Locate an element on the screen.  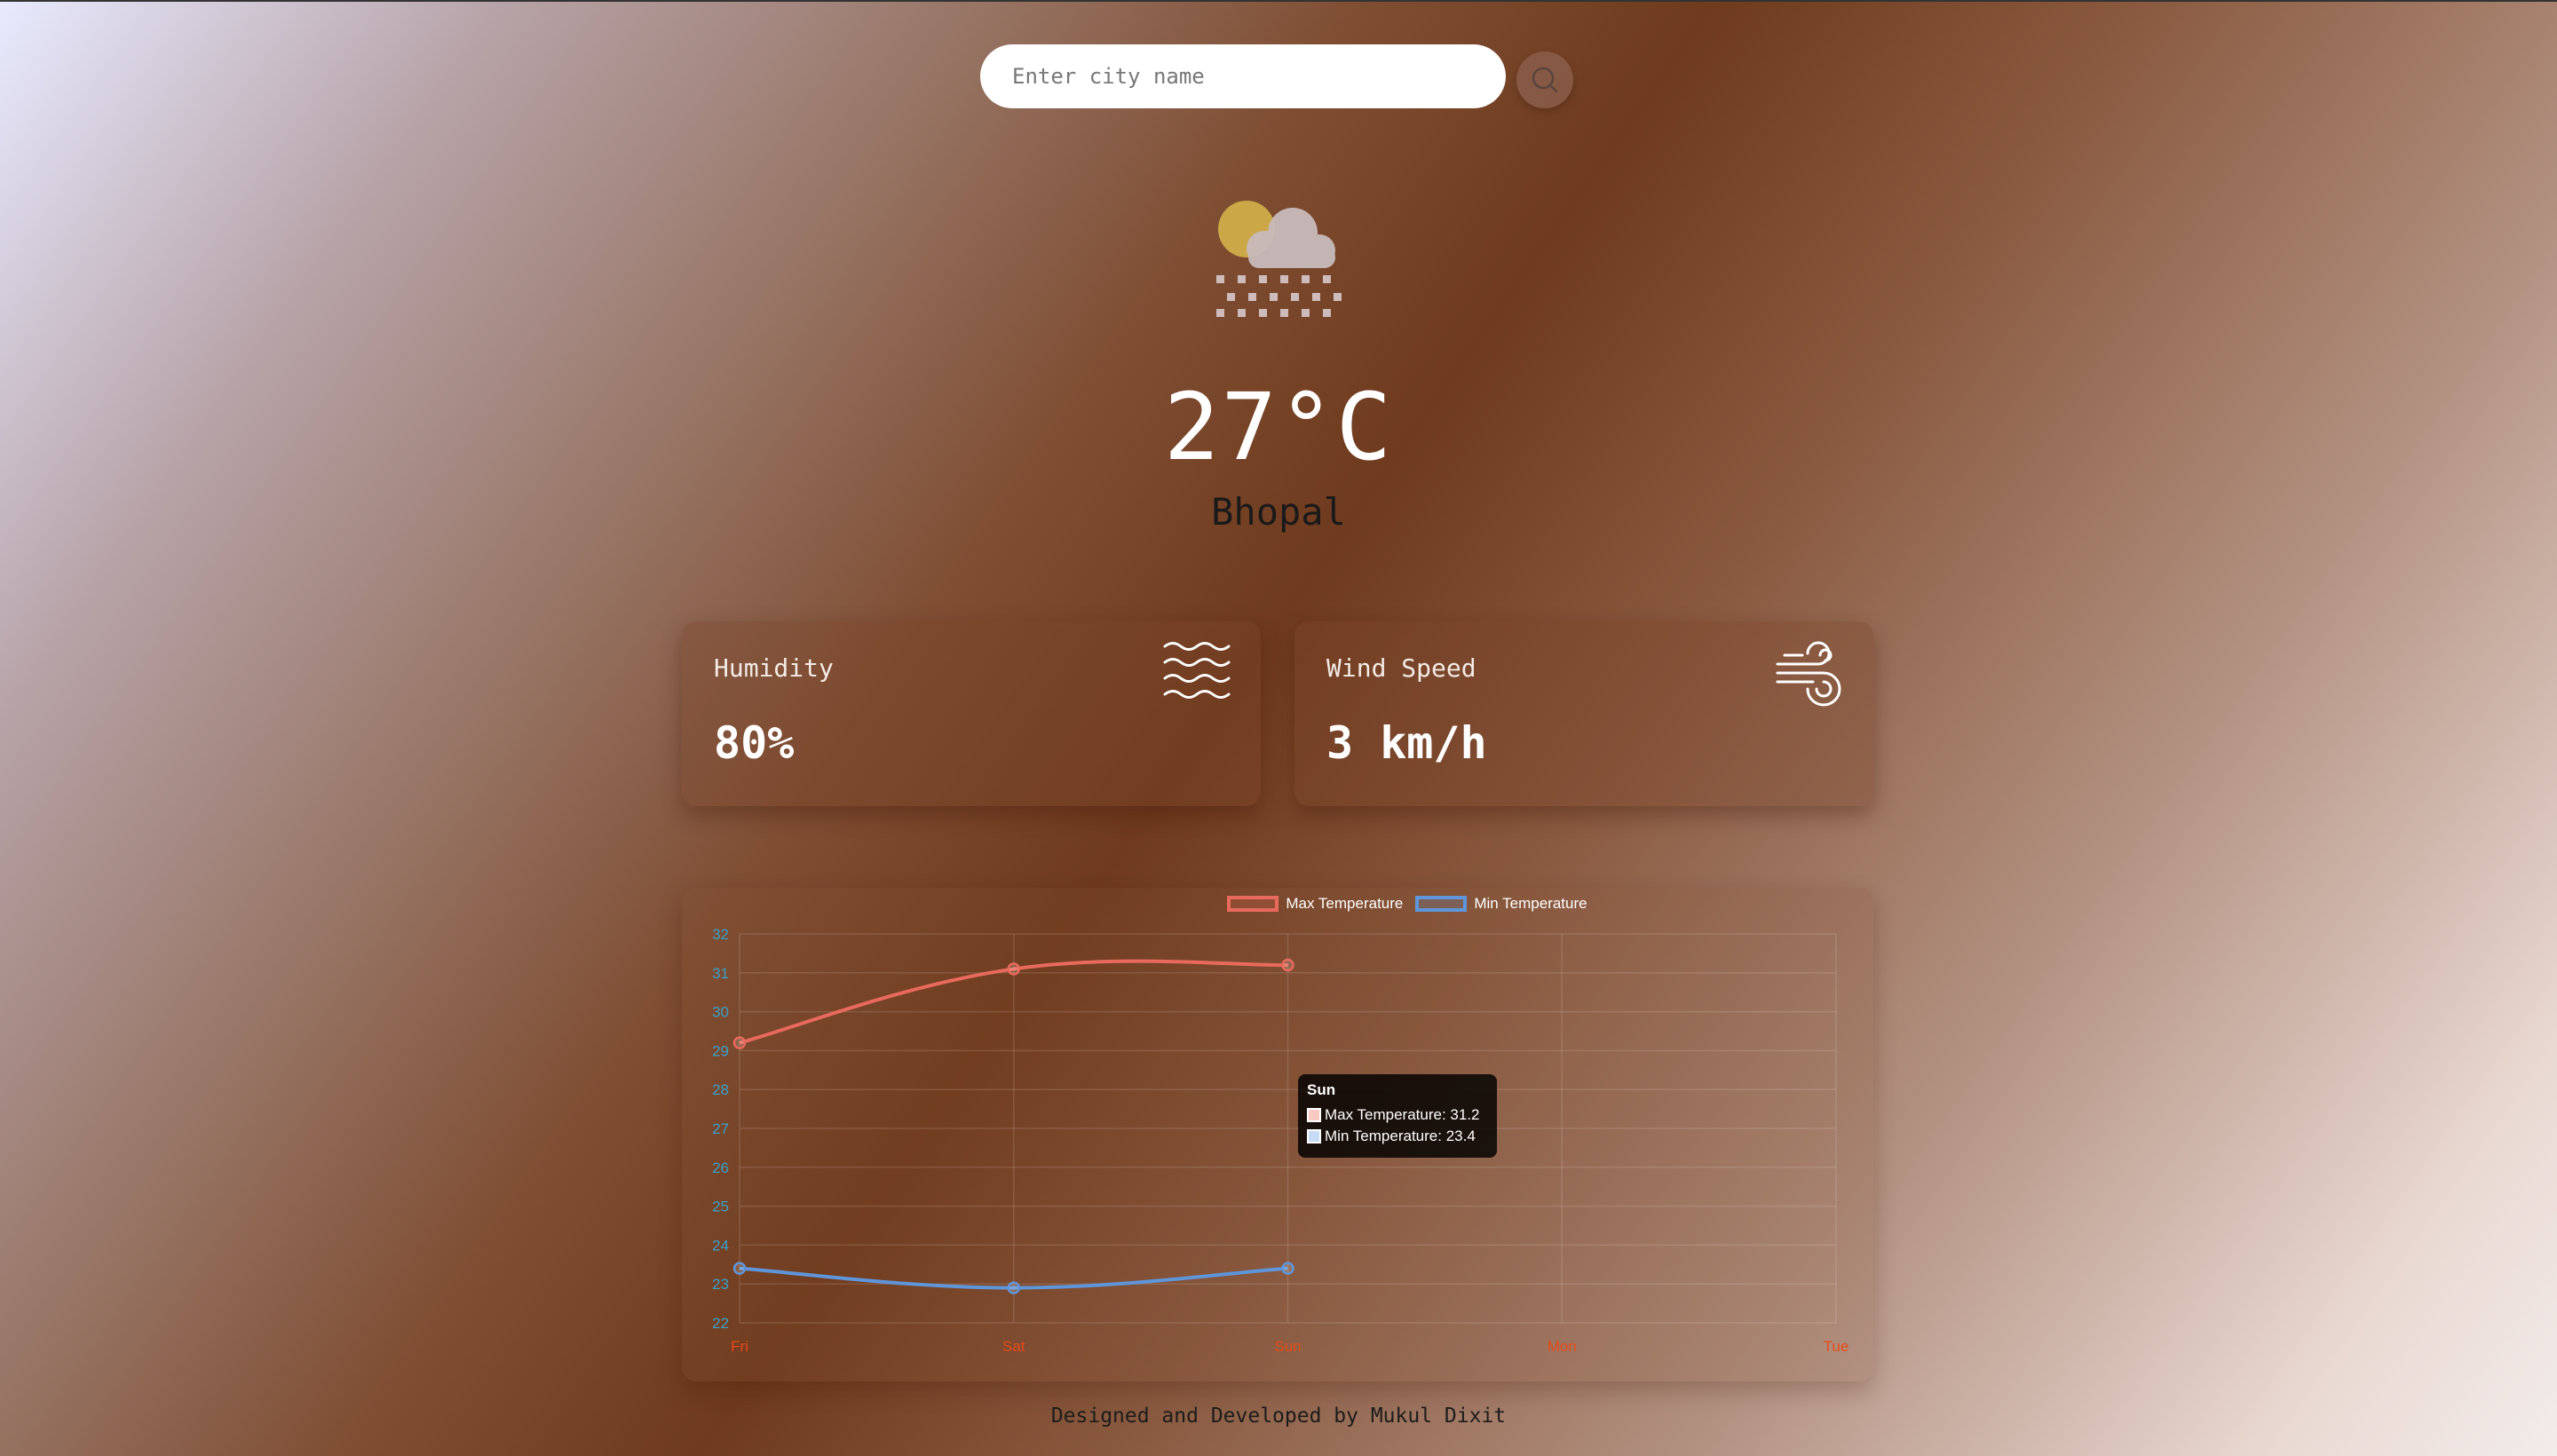
y-tick-label: 24 is located at coordinates (720, 1245).